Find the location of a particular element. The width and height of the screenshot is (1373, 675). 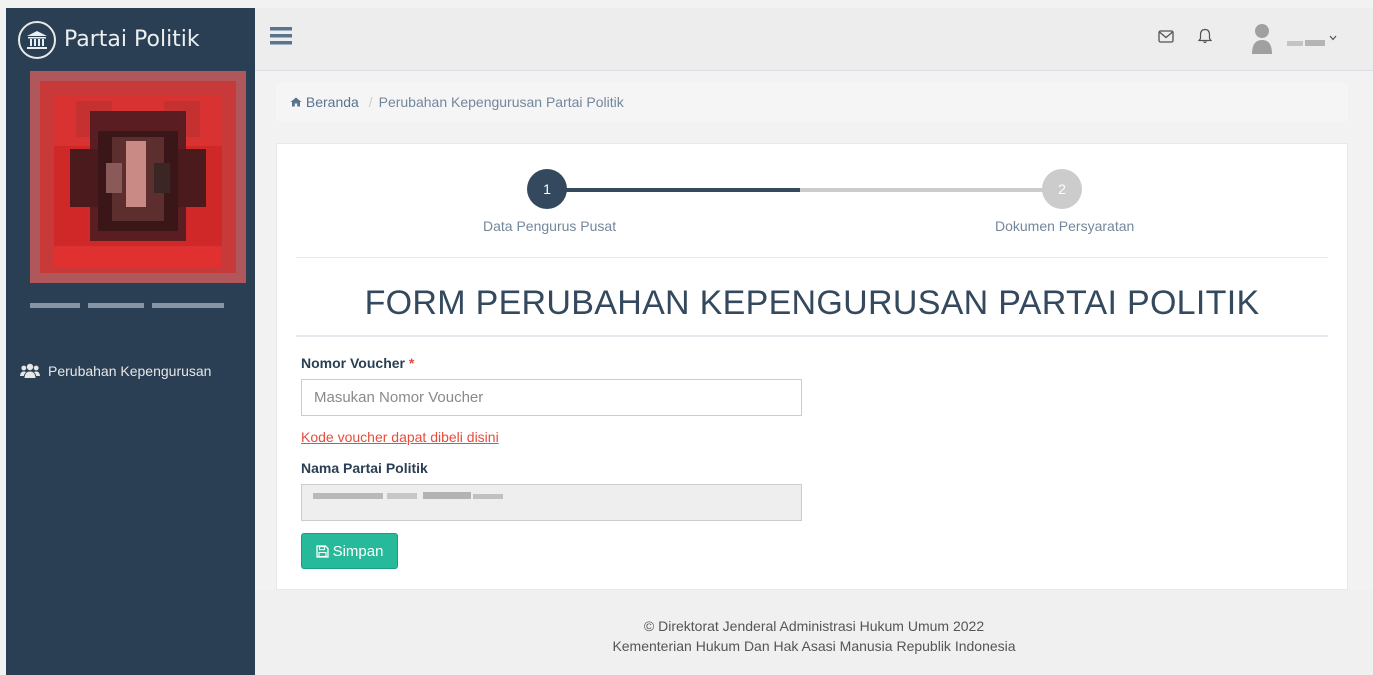

user-avatar-icon is located at coordinates (1262, 39).